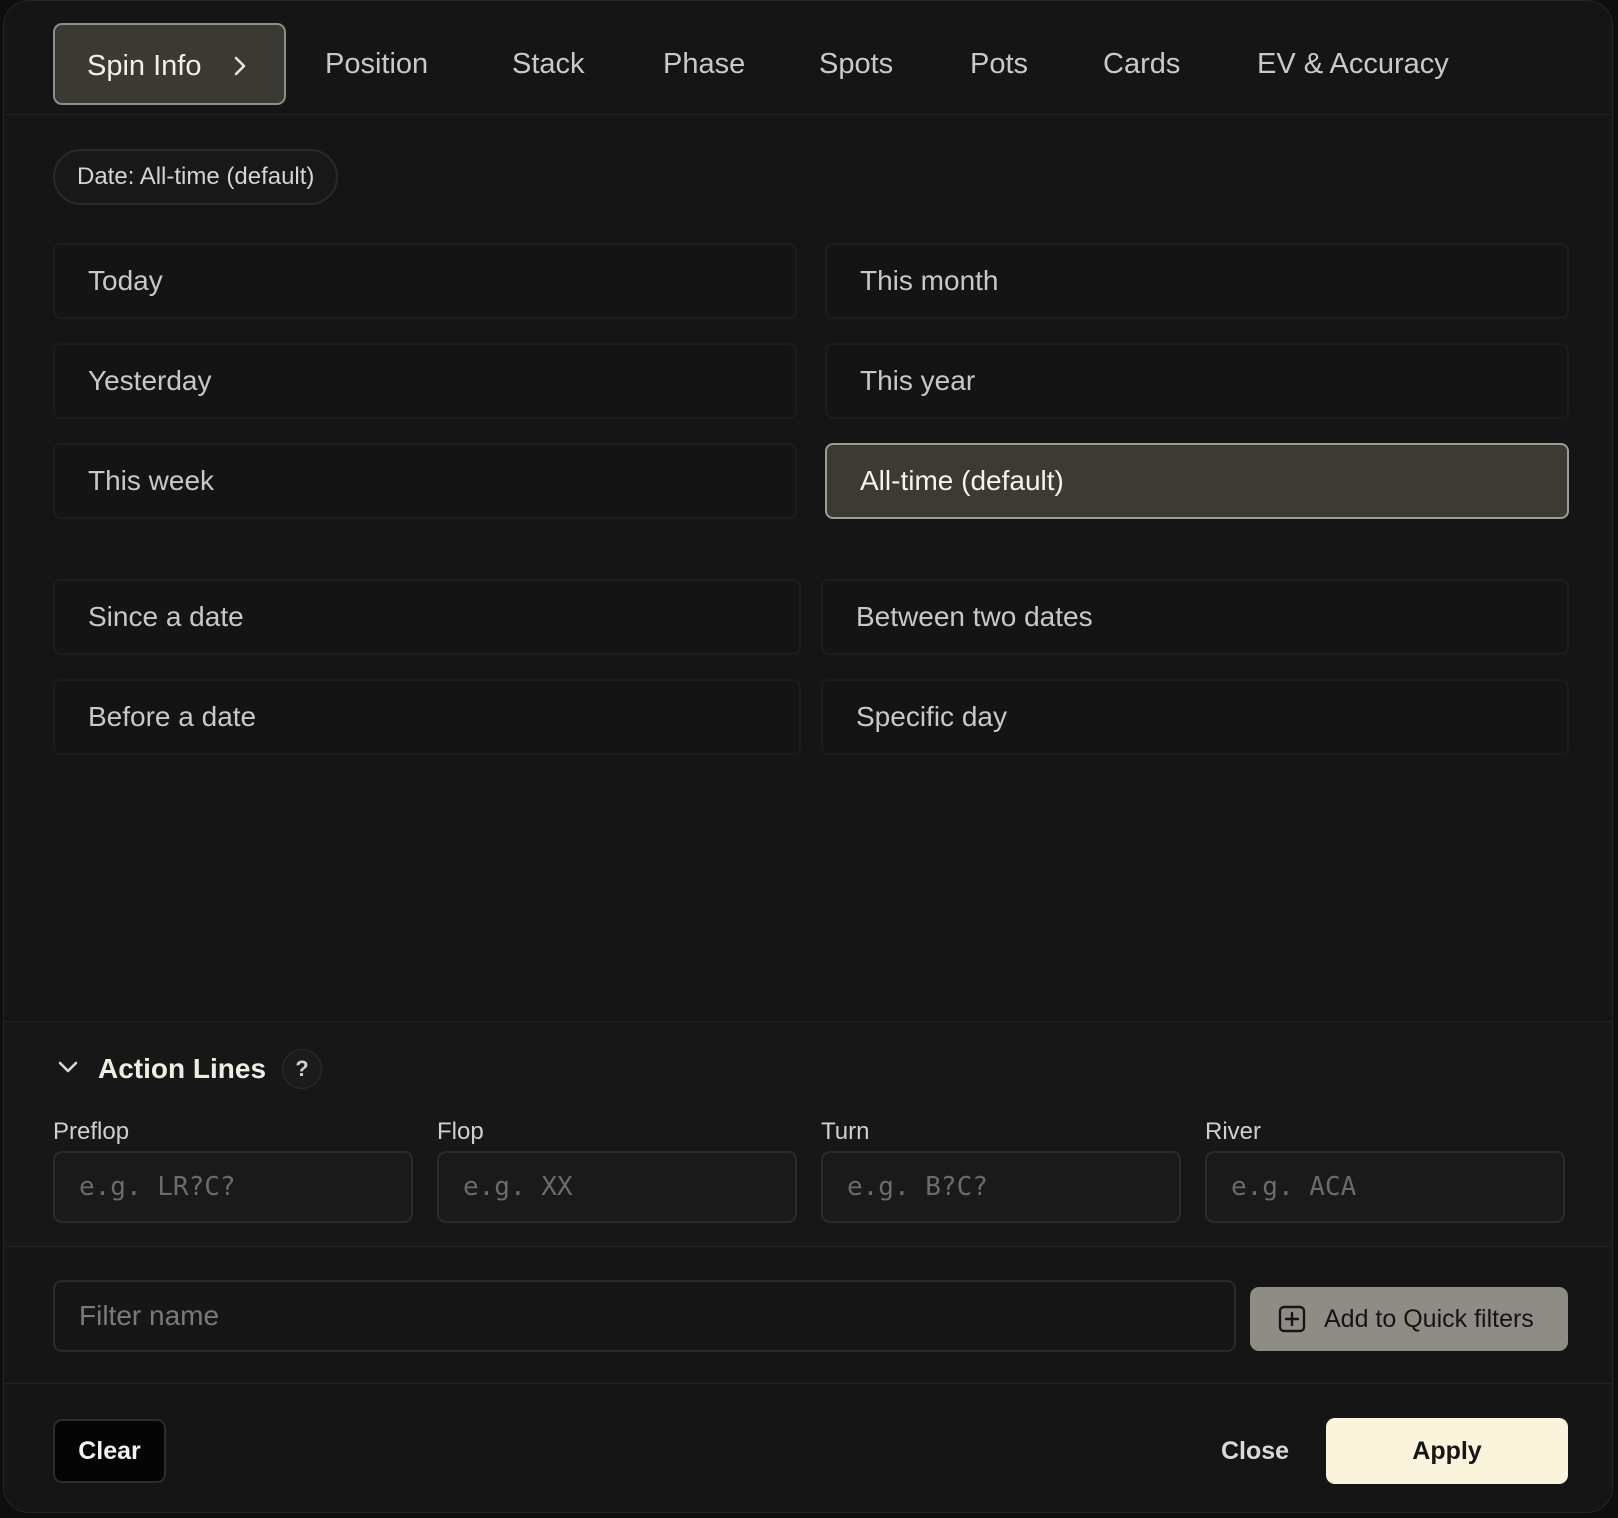  Describe the element at coordinates (1197, 481) in the screenshot. I see `option-all-time: All-time (default)` at that location.